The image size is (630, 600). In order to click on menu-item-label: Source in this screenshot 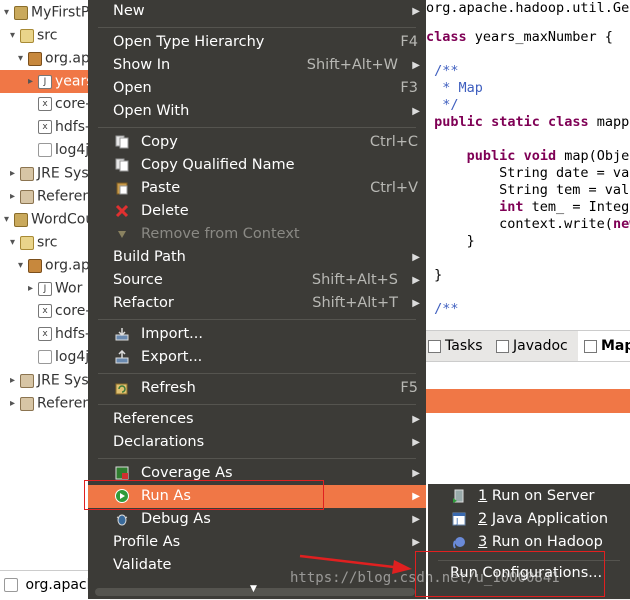, I will do `click(138, 280)`.